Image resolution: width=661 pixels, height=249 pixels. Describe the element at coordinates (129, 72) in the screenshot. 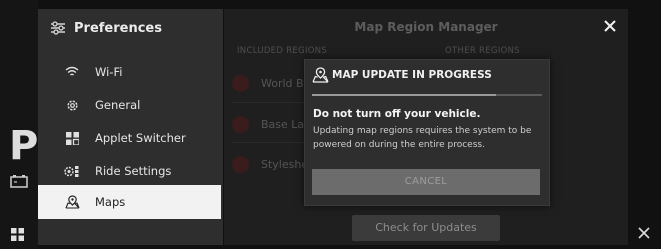

I see `sidebar-item-wifi: Wi-Fi` at that location.